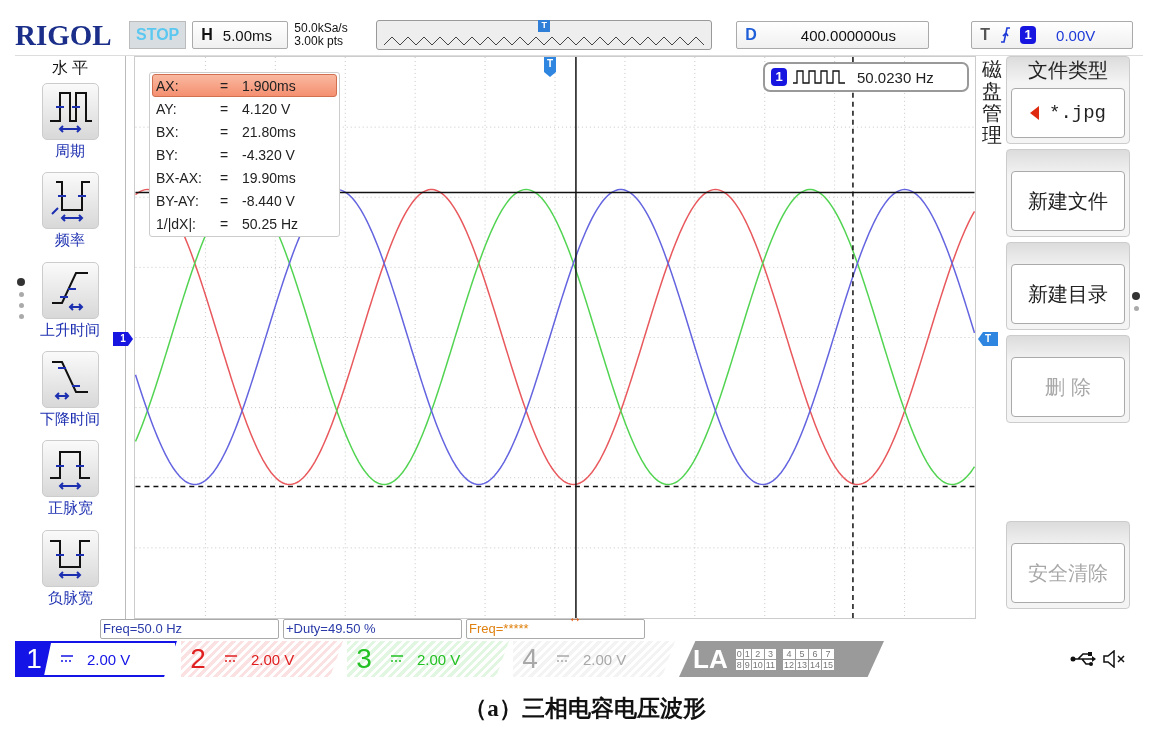 This screenshot has height=745, width=1170. I want to click on rising-edge-icon, so click(1005, 35).